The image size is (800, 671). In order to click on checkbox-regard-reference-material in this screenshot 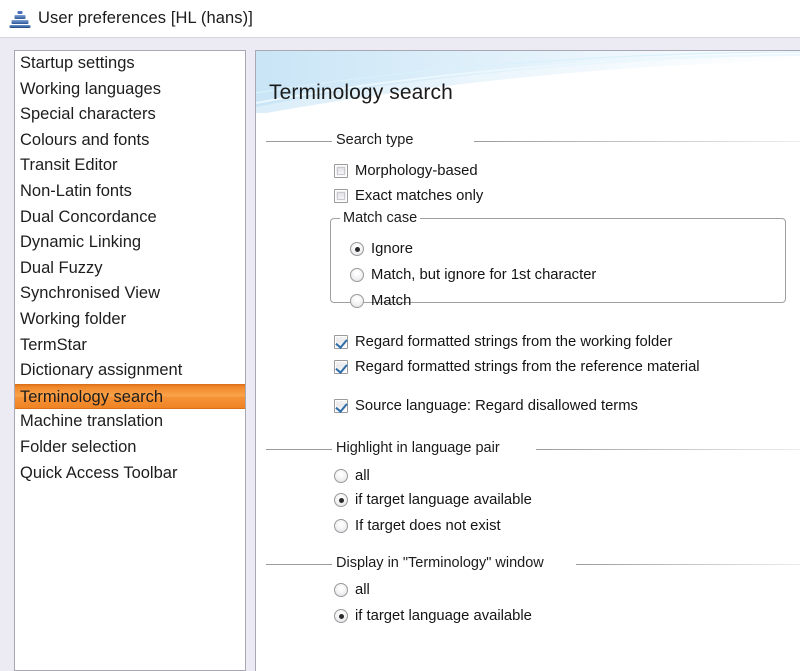, I will do `click(341, 367)`.